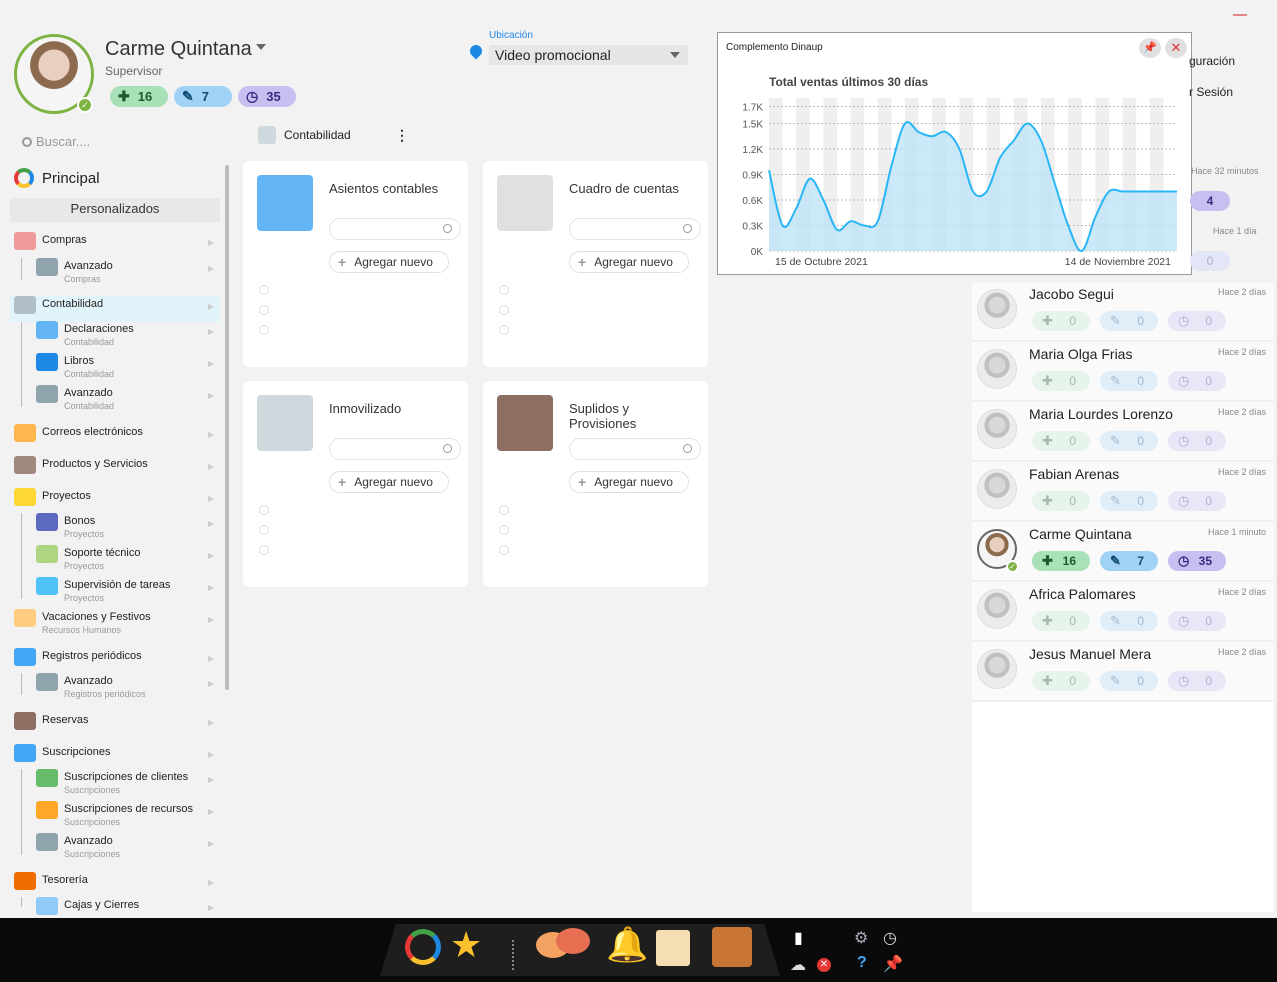  I want to click on user-row: Jacobo Segui Hace 2 días ✚ 0 ✎ 0 ◷ 0, so click(1123, 312).